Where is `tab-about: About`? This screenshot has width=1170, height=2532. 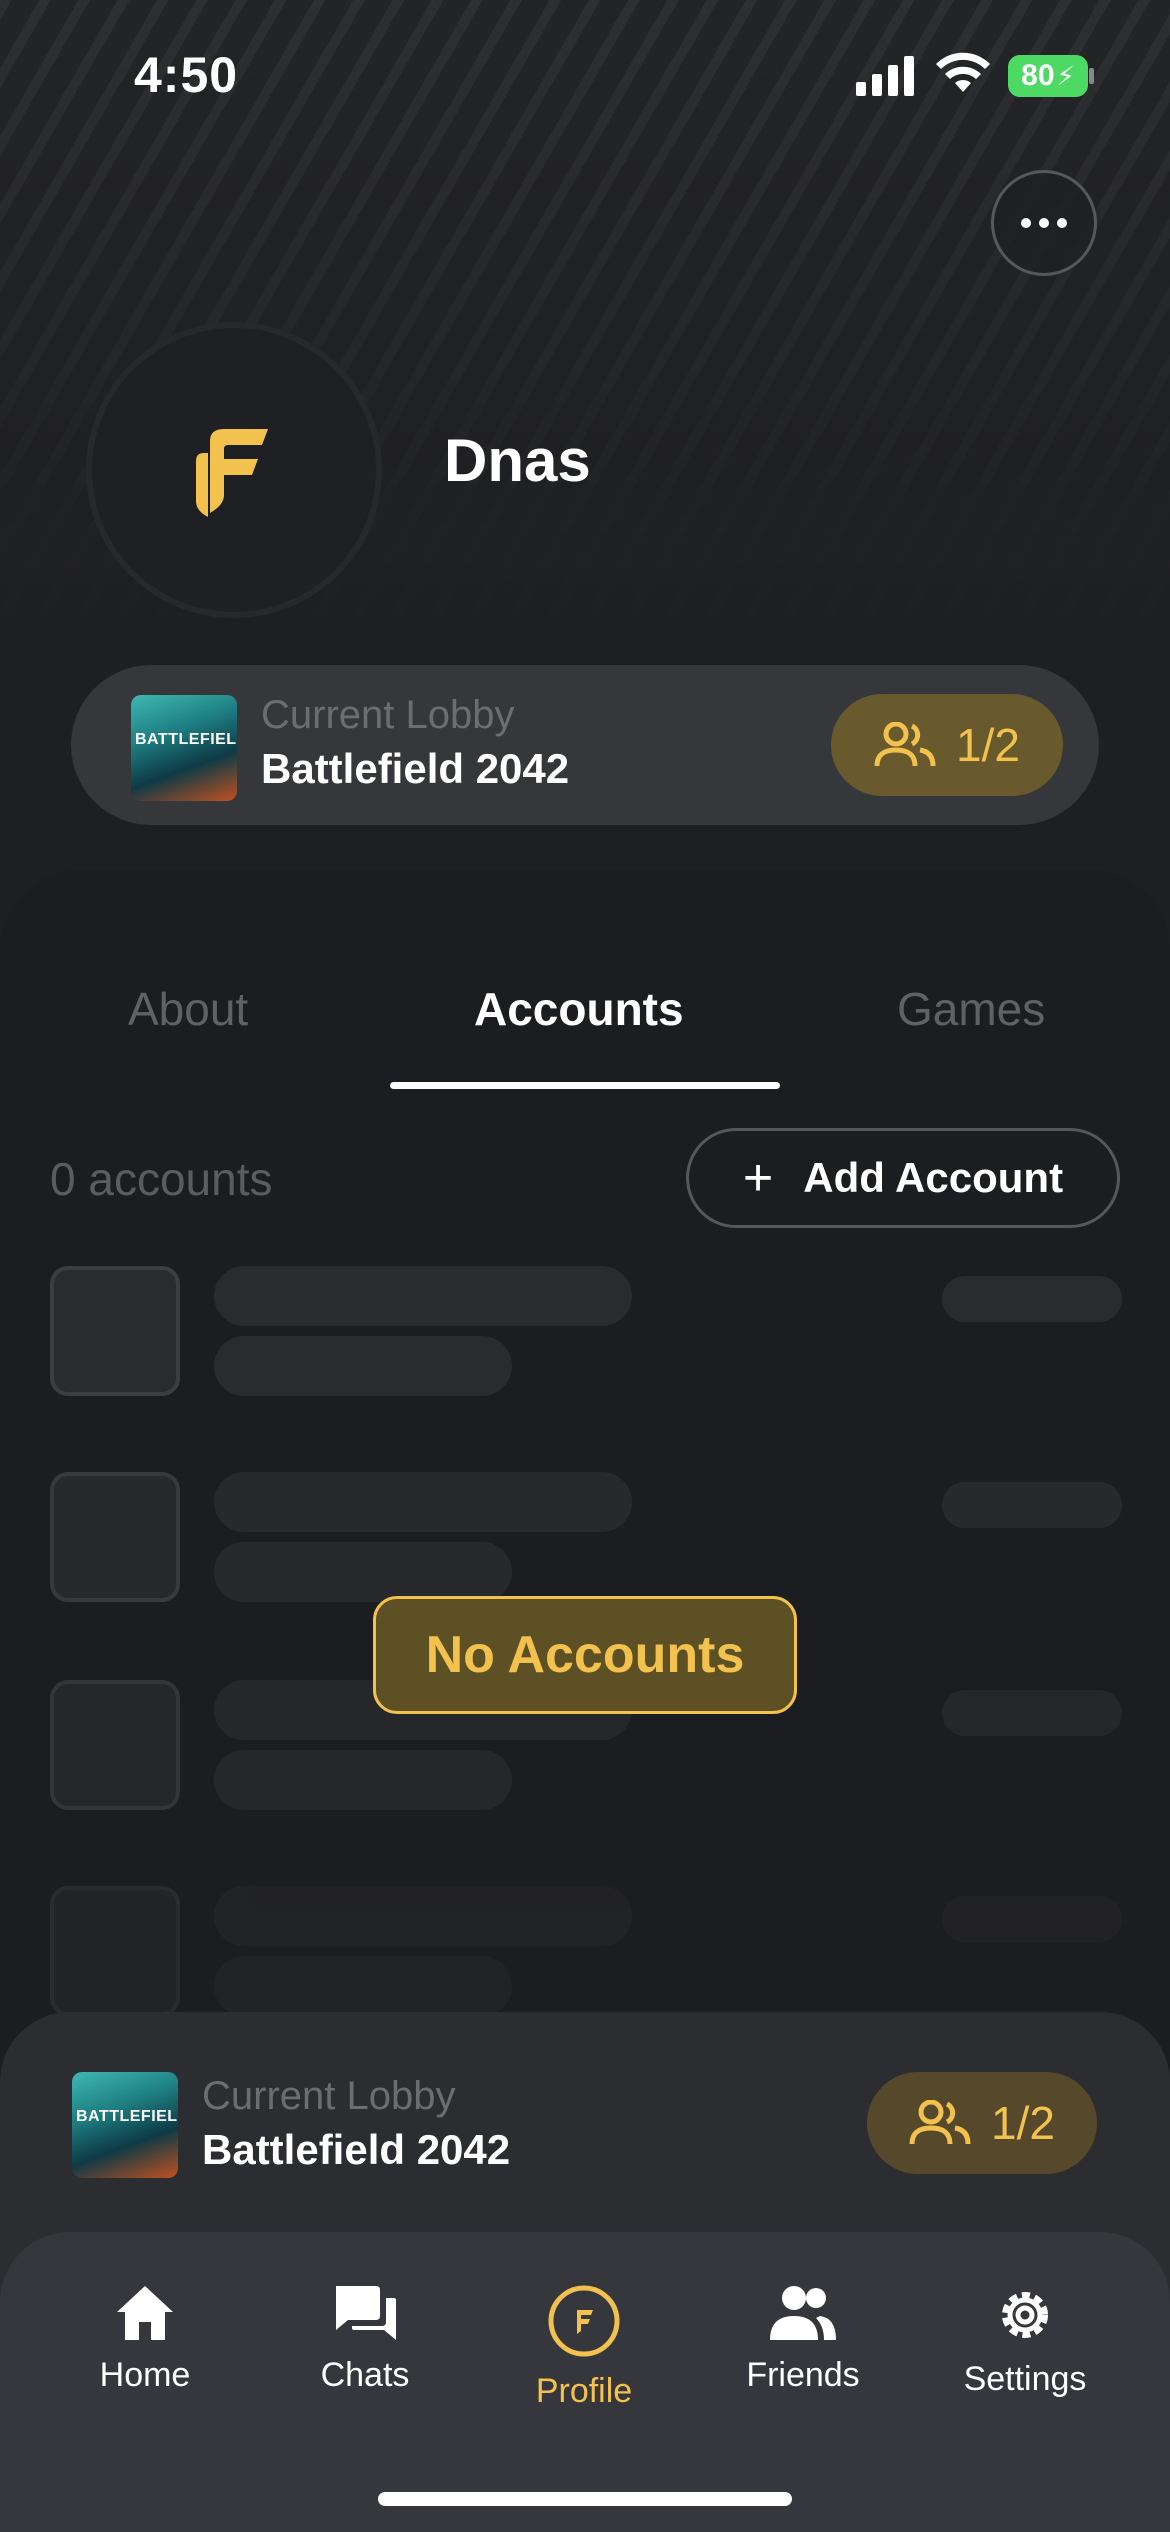 tab-about: About is located at coordinates (188, 1009).